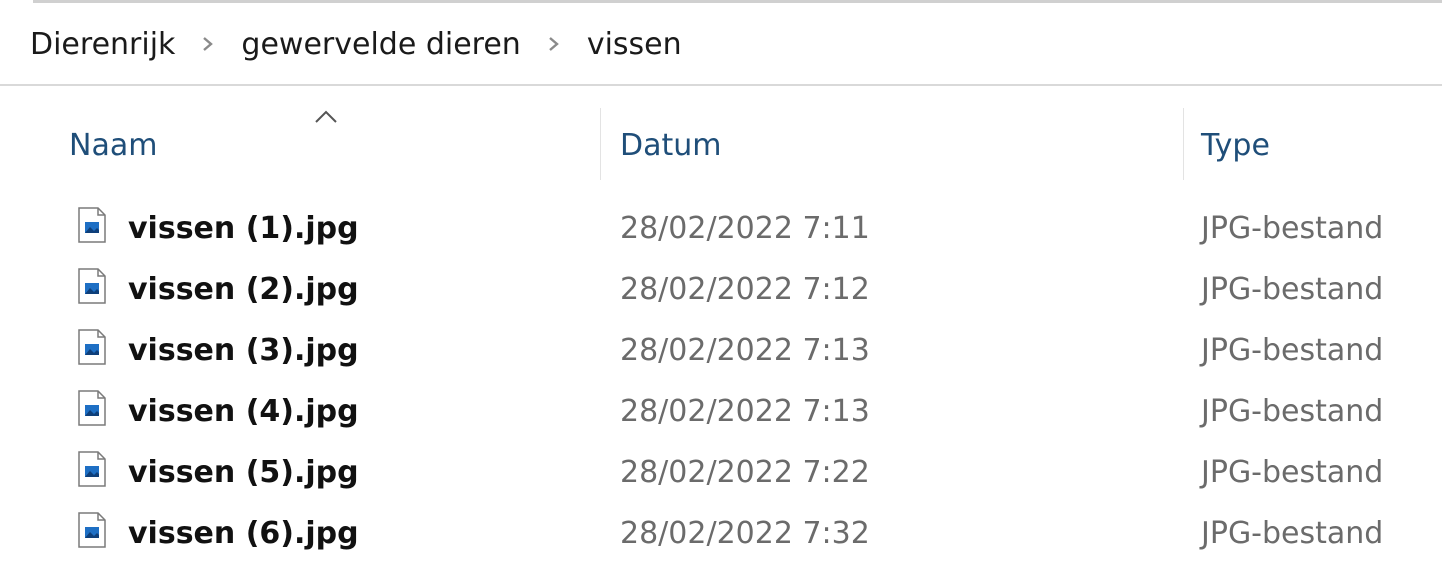  What do you see at coordinates (243, 411) in the screenshot?
I see `file-name: vissen (4).jpg` at bounding box center [243, 411].